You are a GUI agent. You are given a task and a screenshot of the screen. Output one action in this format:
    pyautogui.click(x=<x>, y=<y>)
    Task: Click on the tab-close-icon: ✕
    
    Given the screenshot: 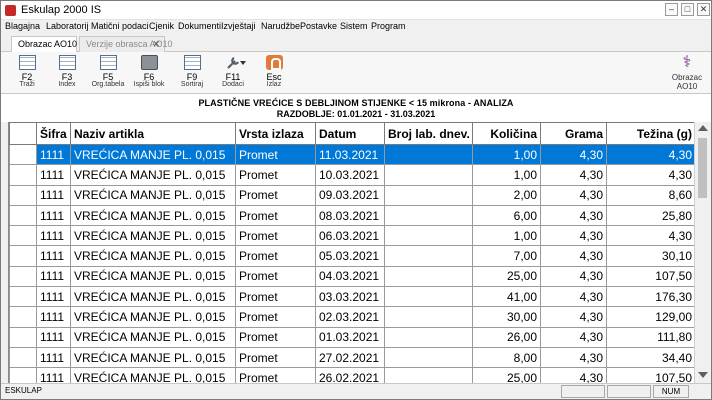 What is the action you would take?
    pyautogui.click(x=156, y=44)
    